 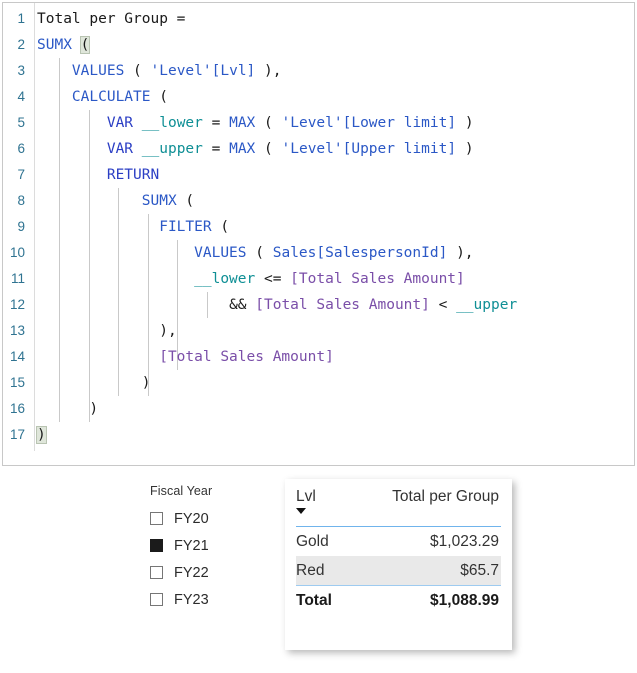 I want to click on code-token-fn: SUMX, so click(x=54, y=45).